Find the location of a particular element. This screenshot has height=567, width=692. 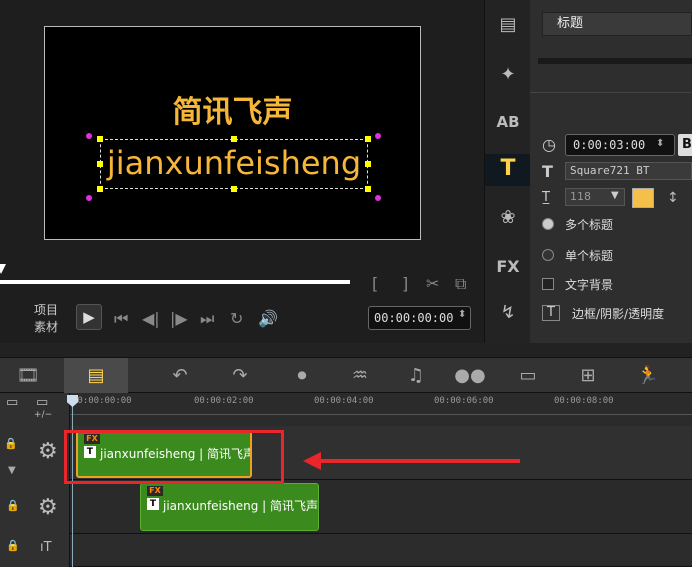

ruler-tick: 00:00:06:00 is located at coordinates (464, 401).